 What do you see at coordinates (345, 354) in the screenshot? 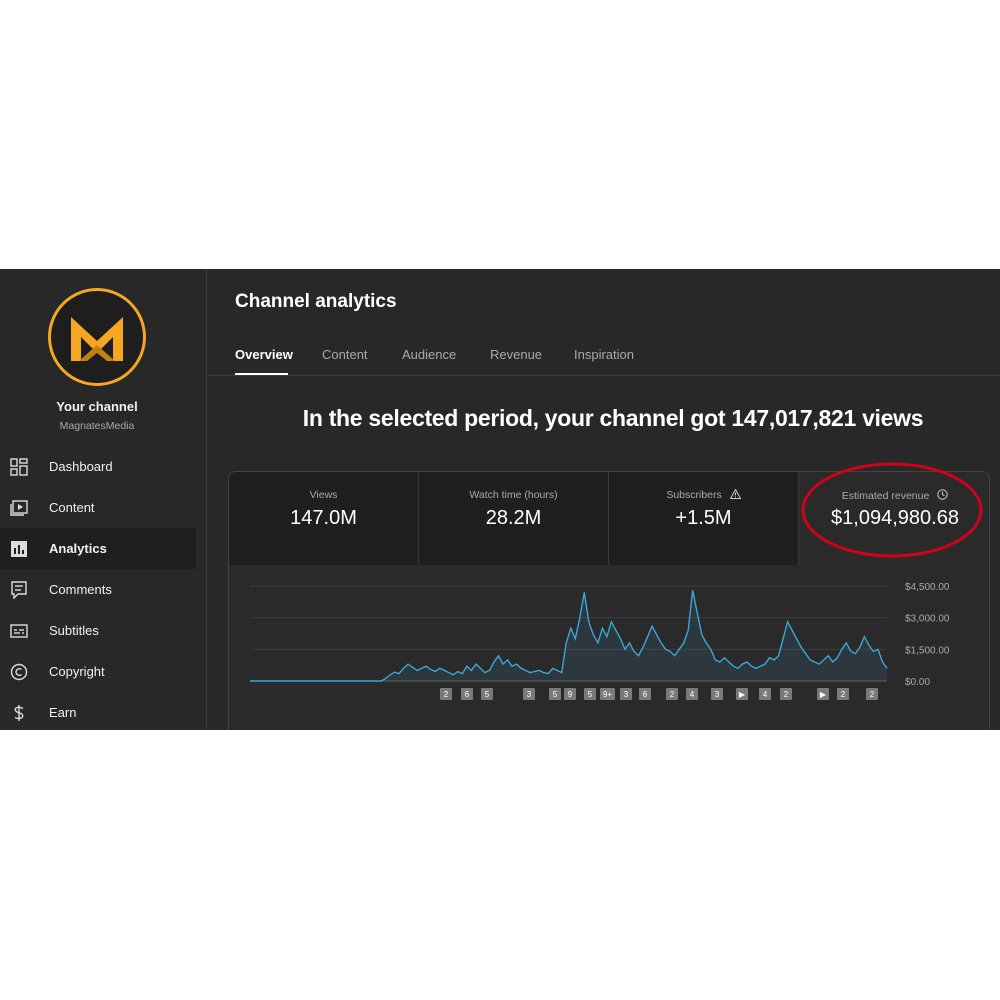
I see `tab-content: Content` at bounding box center [345, 354].